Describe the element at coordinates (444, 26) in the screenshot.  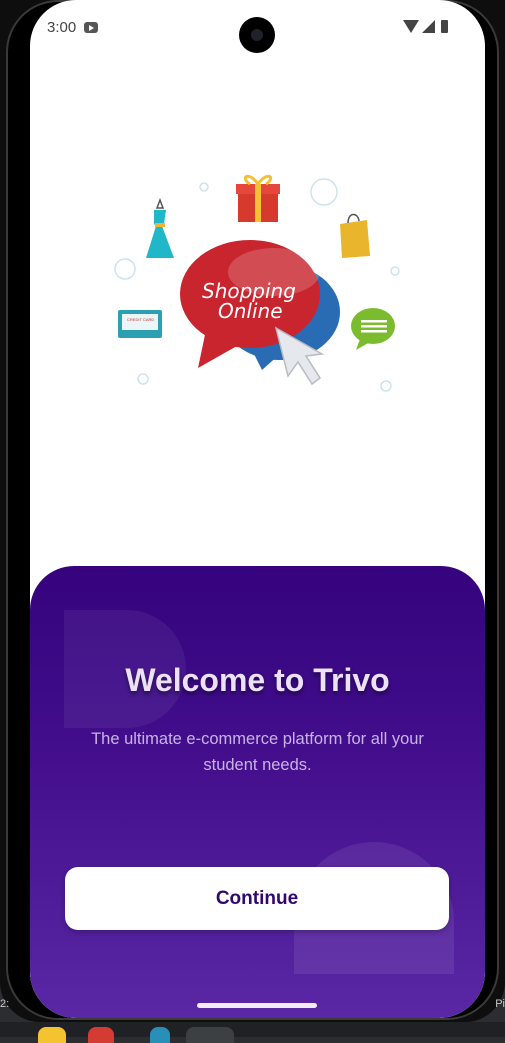
I see `battery-icon` at that location.